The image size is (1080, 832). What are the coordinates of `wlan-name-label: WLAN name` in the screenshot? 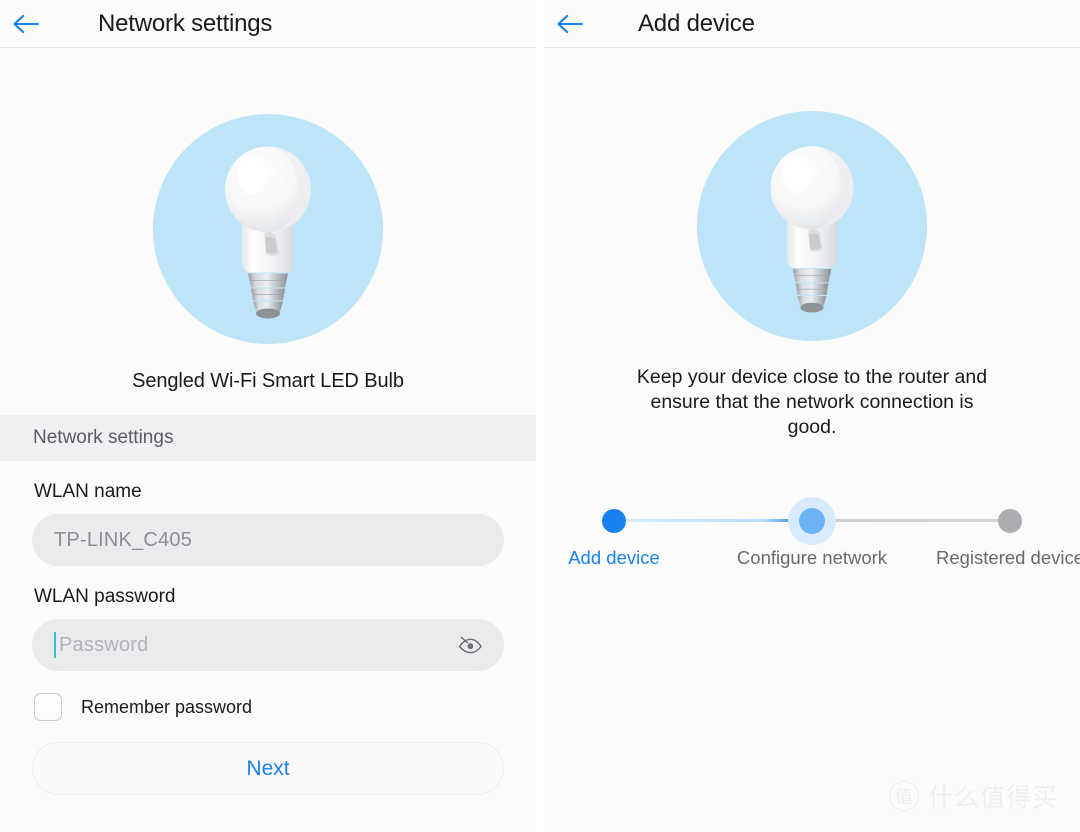 It's located at (88, 491).